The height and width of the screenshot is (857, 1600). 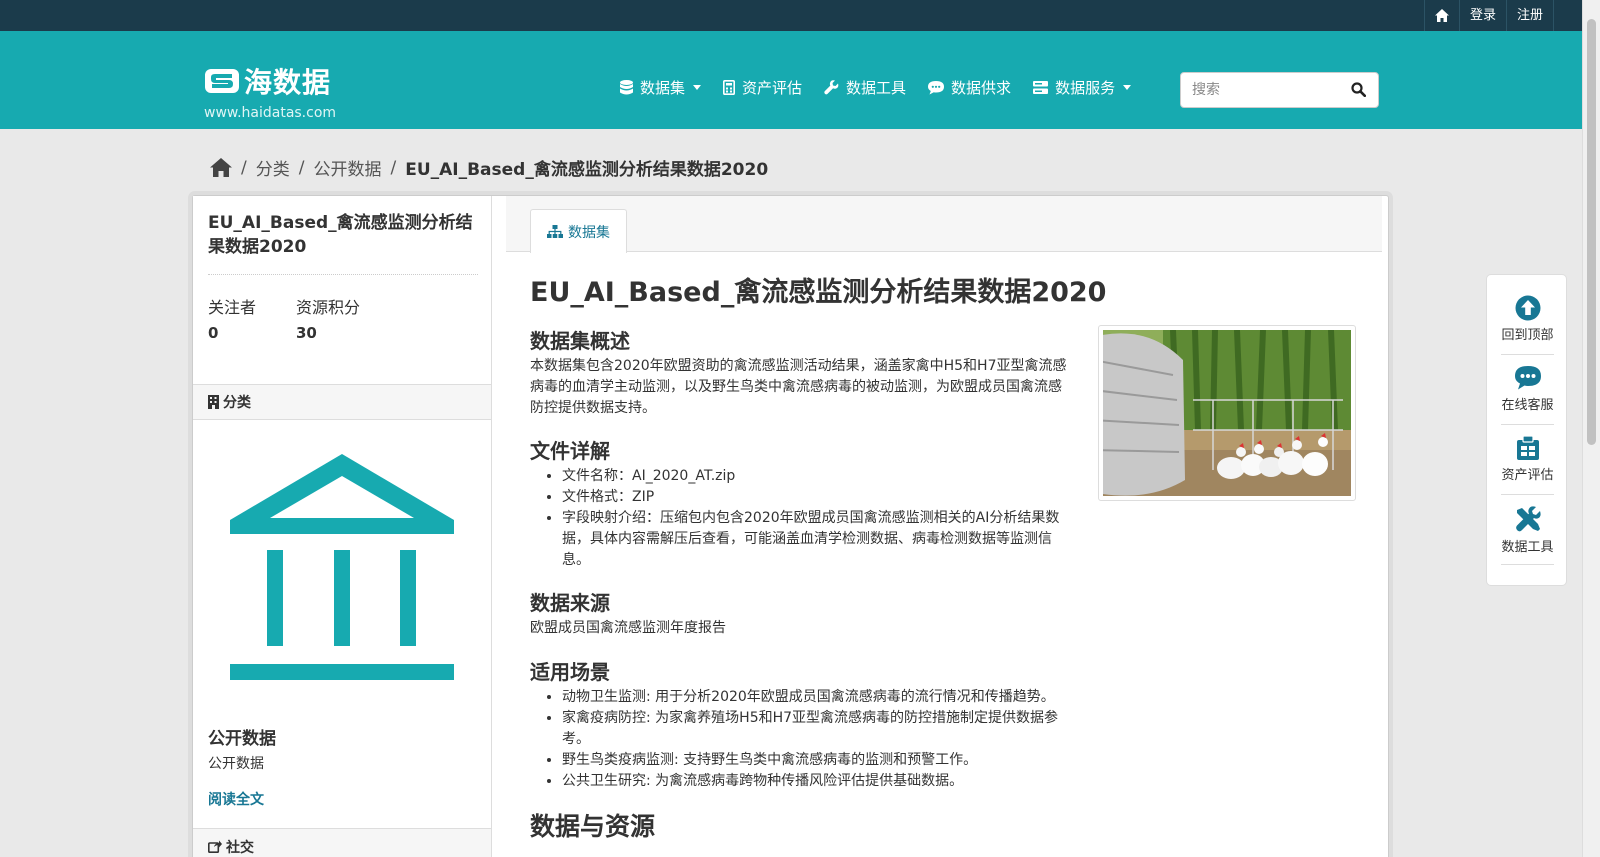 I want to click on followers-count: 0, so click(x=213, y=333).